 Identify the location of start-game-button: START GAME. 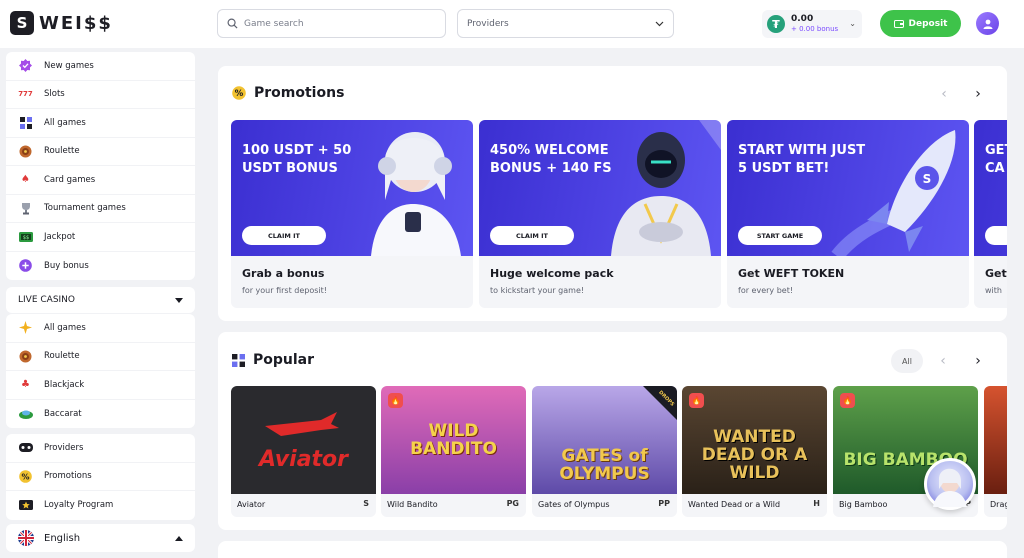
(780, 235).